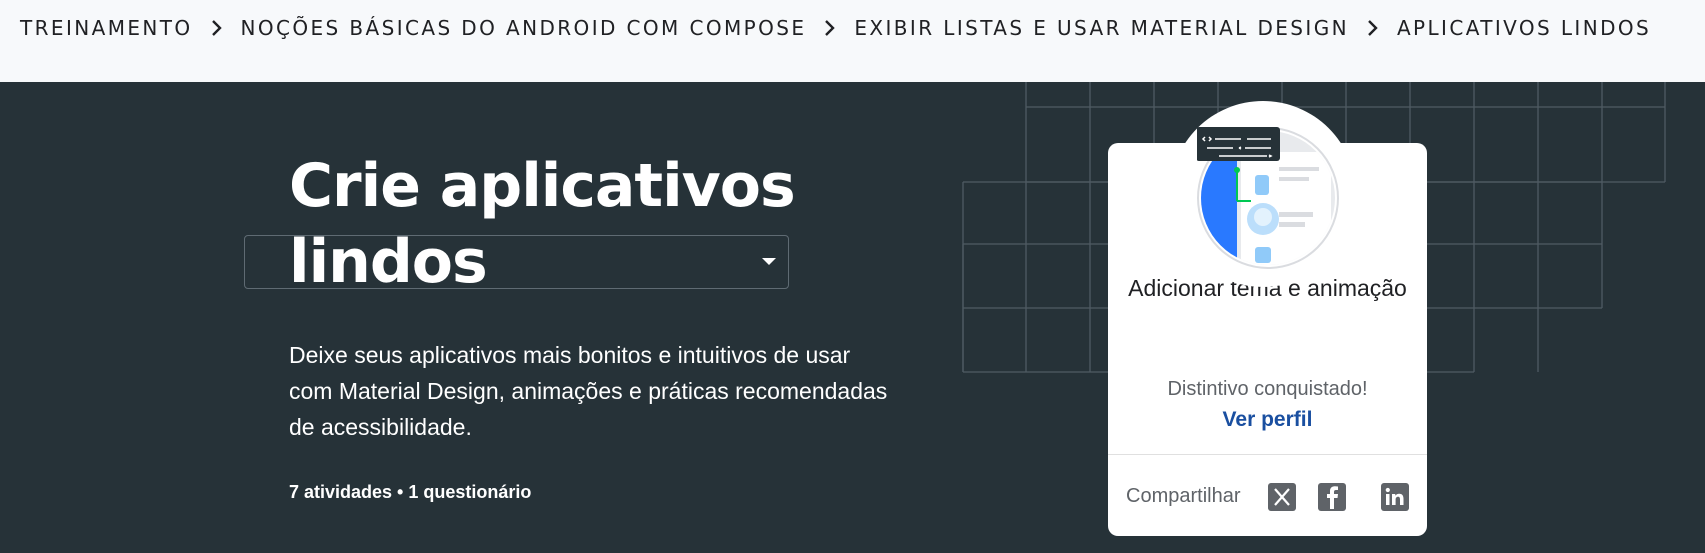 The height and width of the screenshot is (553, 1705). I want to click on x-icon, so click(1282, 497).